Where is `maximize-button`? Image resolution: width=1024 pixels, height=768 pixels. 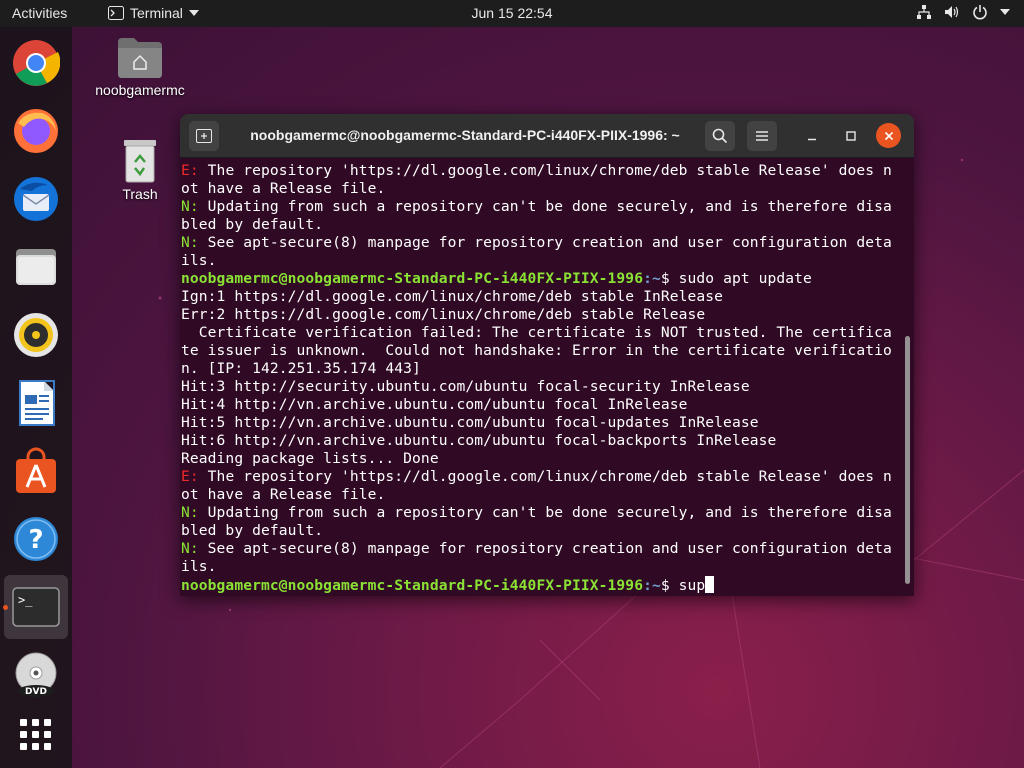 maximize-button is located at coordinates (851, 136).